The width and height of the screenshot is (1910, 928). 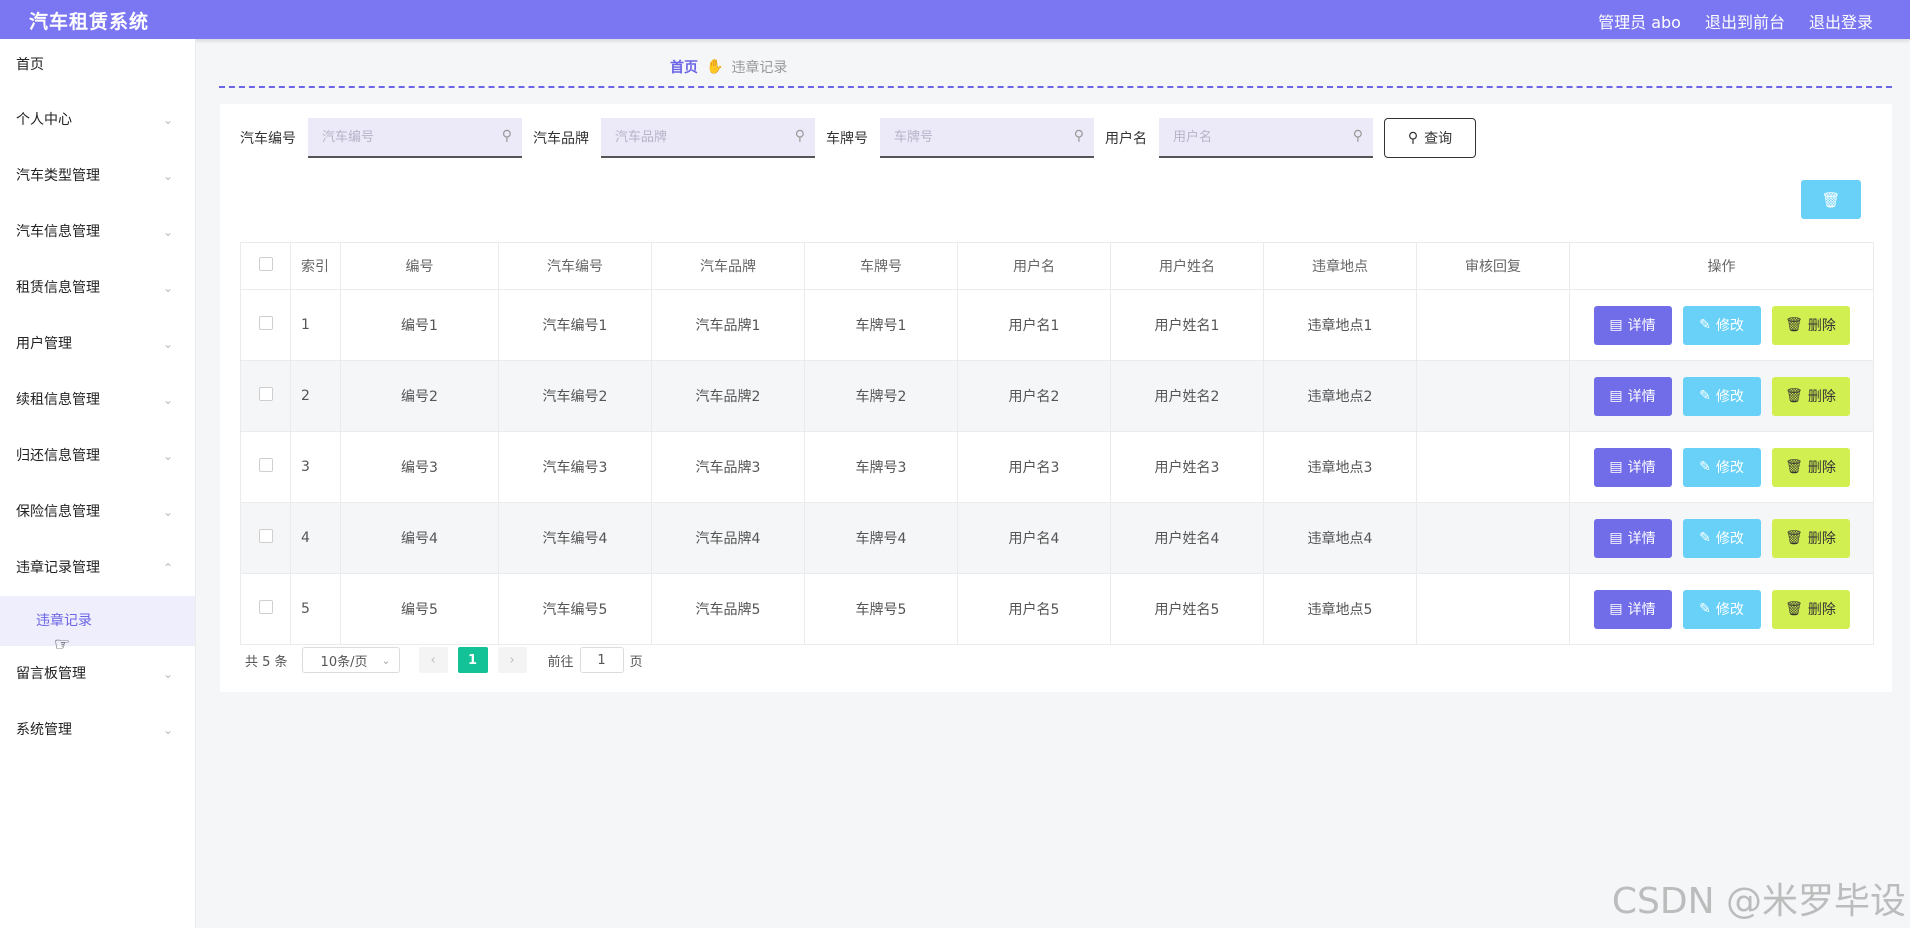 I want to click on sidebar-item-label: 个人中心, so click(x=44, y=120).